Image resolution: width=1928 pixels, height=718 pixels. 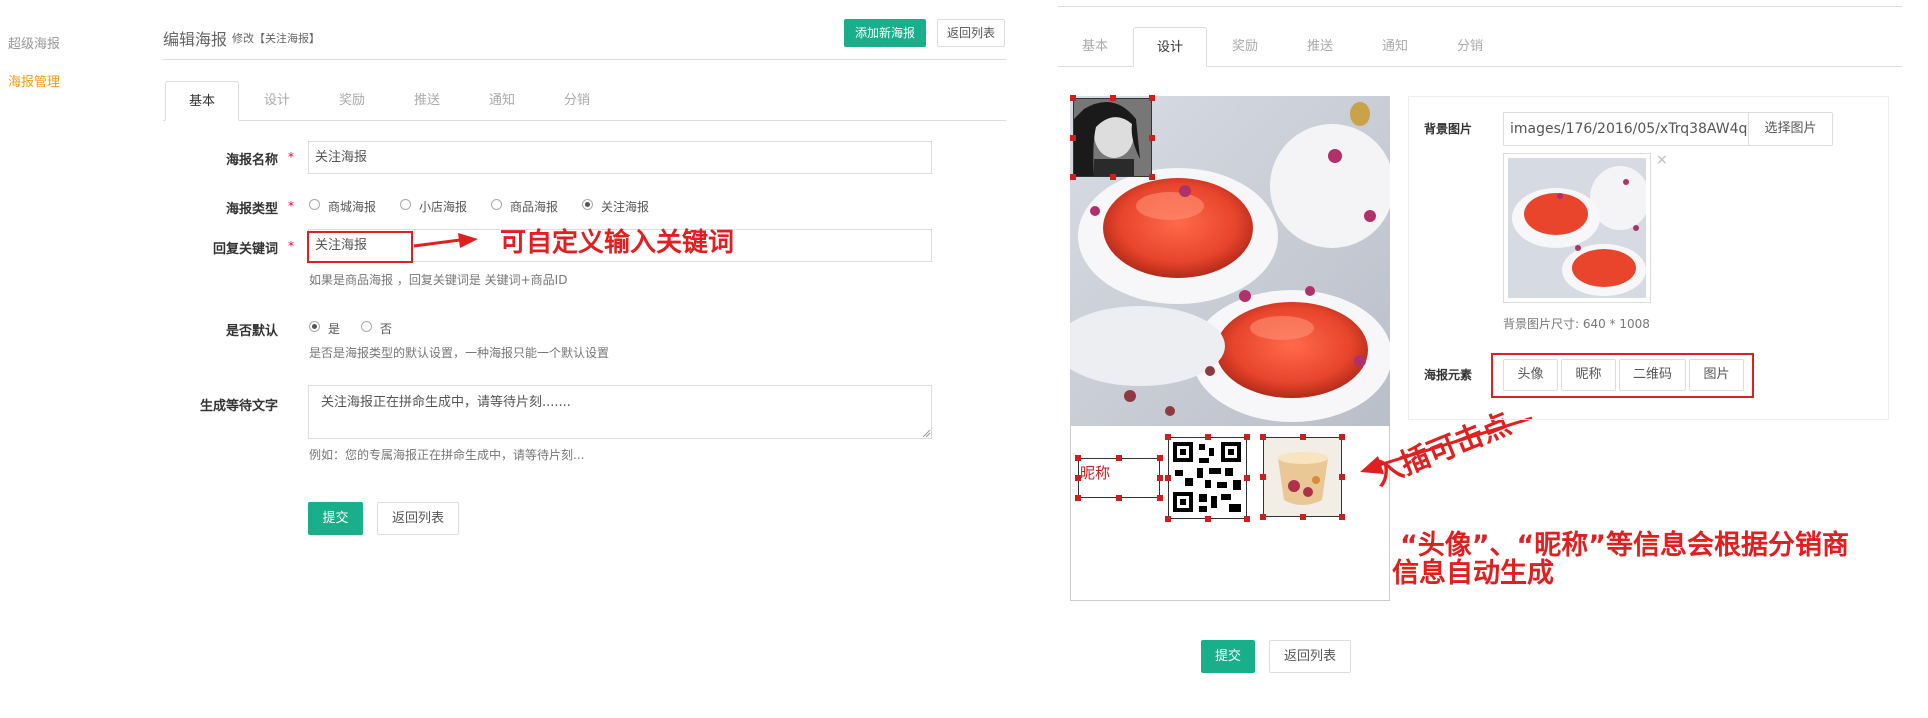 I want to click on qrcode-icon, so click(x=1207, y=477).